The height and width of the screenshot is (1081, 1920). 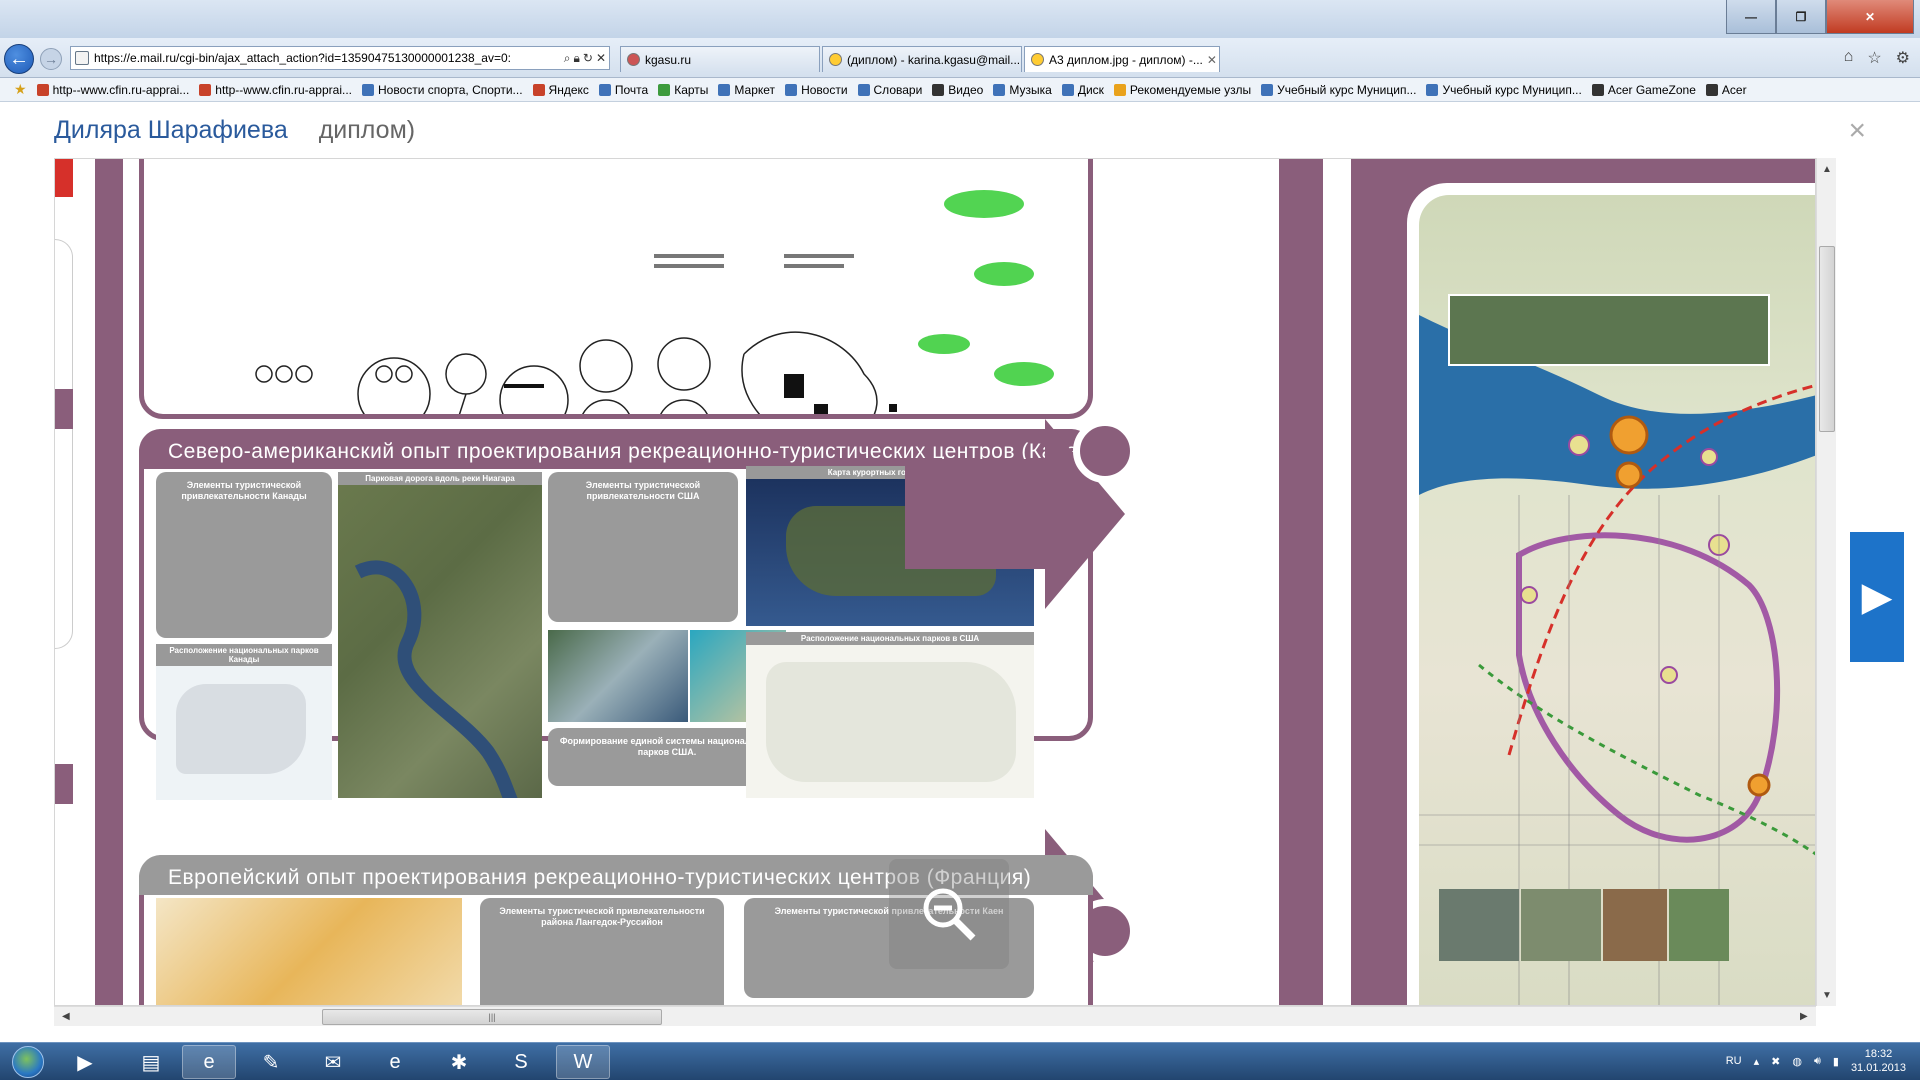 What do you see at coordinates (151, 1062) in the screenshot?
I see `explorer-icon: ▤` at bounding box center [151, 1062].